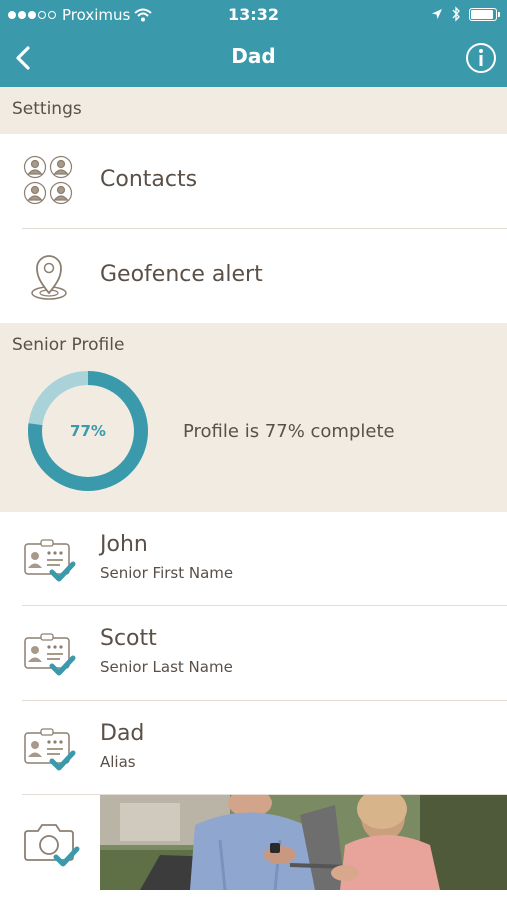  I want to click on photo-illustration, so click(303, 842).